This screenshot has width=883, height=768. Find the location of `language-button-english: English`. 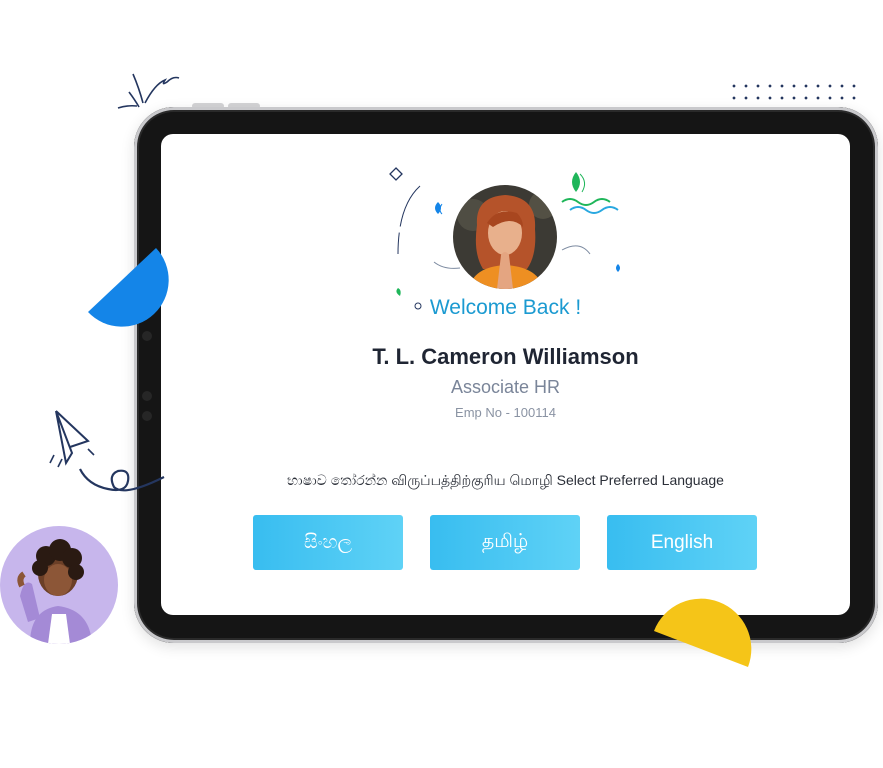

language-button-english: English is located at coordinates (682, 542).